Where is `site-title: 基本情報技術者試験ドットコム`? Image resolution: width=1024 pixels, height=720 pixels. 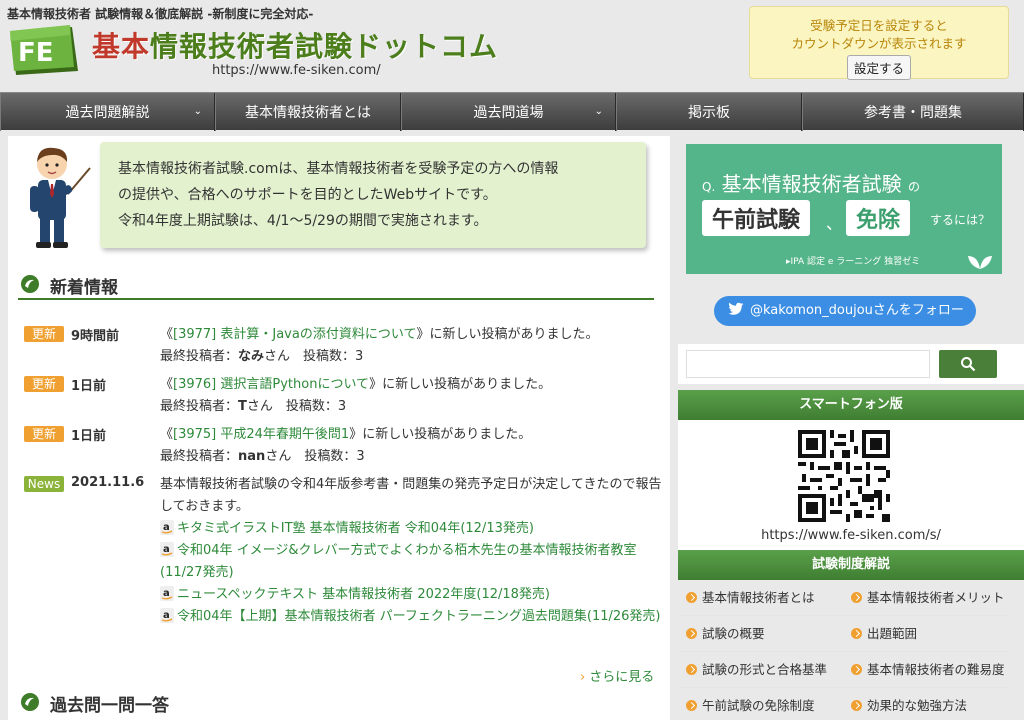 site-title: 基本情報技術者試験ドットコム is located at coordinates (295, 45).